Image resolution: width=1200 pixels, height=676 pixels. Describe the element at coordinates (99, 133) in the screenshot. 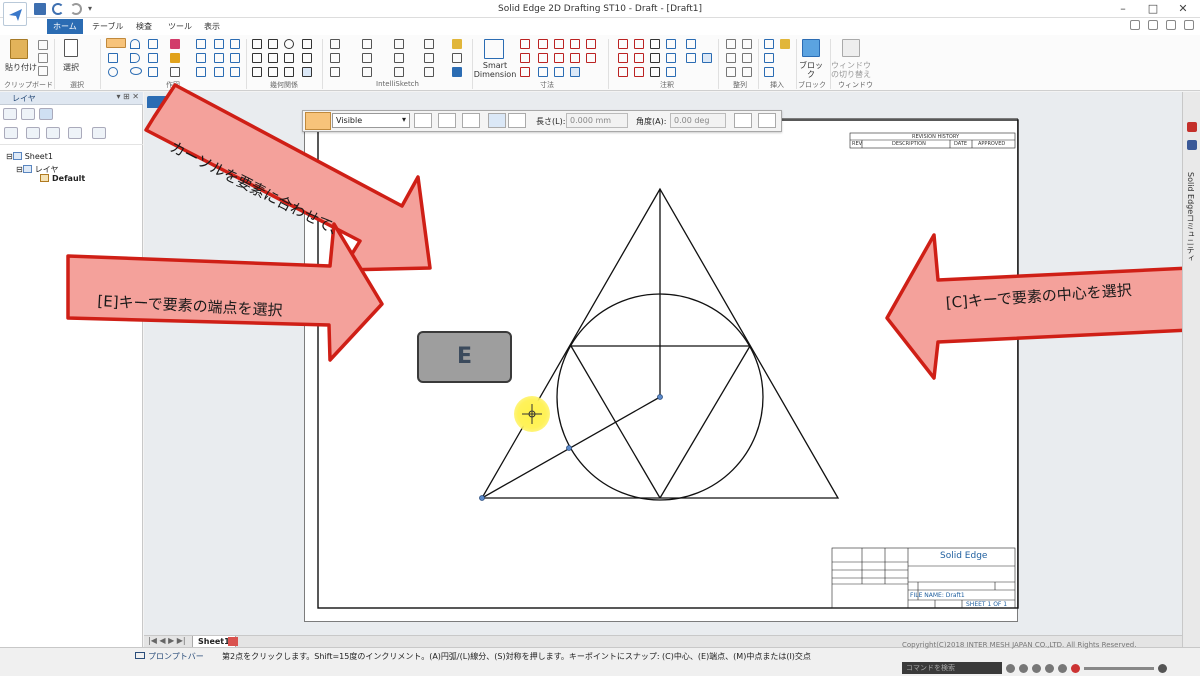

I see `delete-layer-icon` at that location.